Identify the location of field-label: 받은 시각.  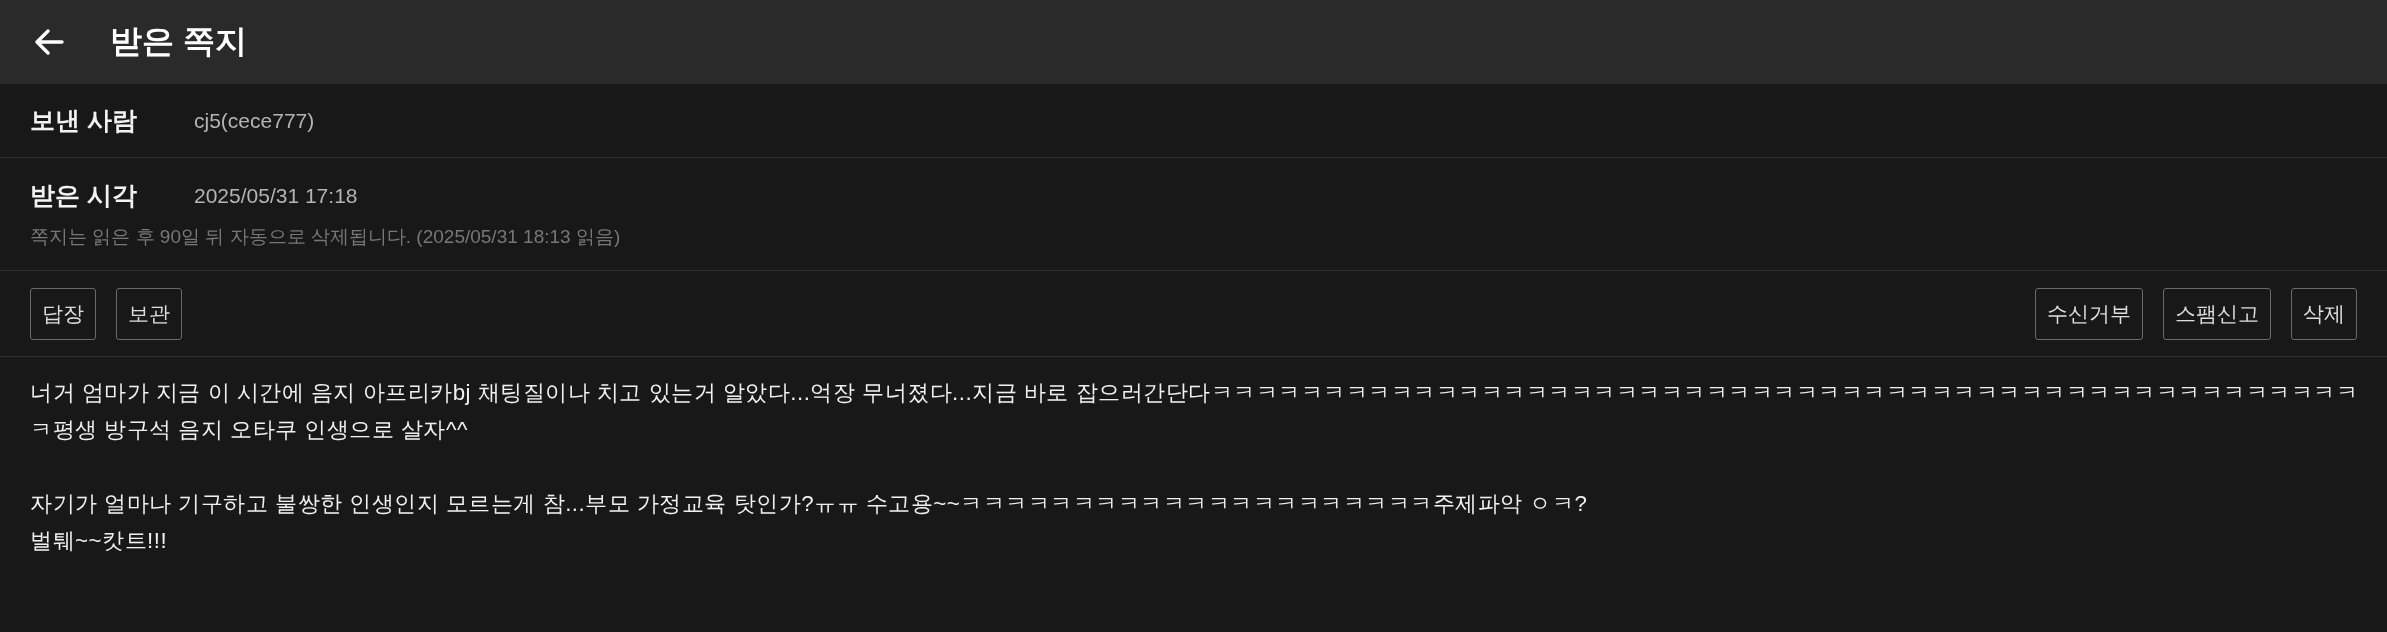
(84, 195).